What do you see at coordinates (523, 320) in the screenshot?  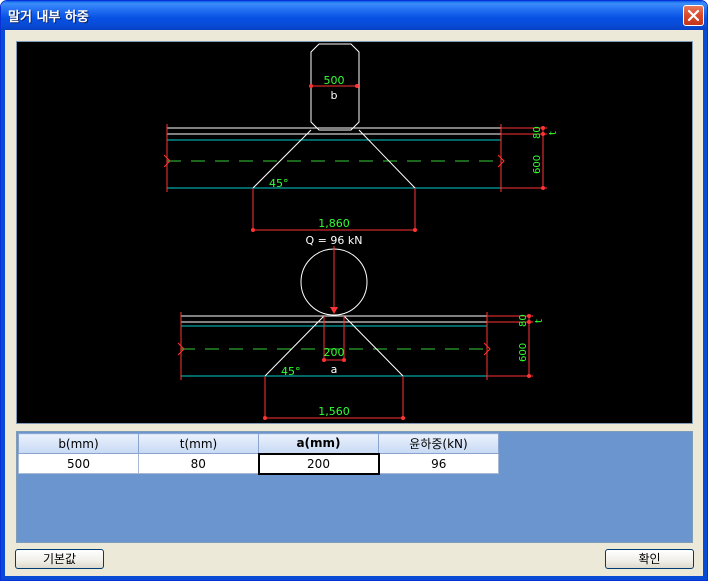 I see `bottom-thickness-value: 80` at bounding box center [523, 320].